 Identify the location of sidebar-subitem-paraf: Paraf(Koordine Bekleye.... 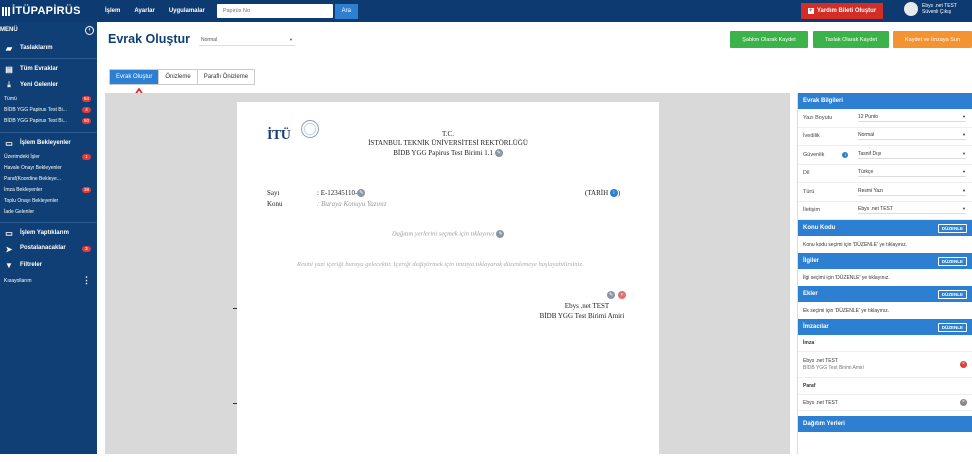
(48, 178).